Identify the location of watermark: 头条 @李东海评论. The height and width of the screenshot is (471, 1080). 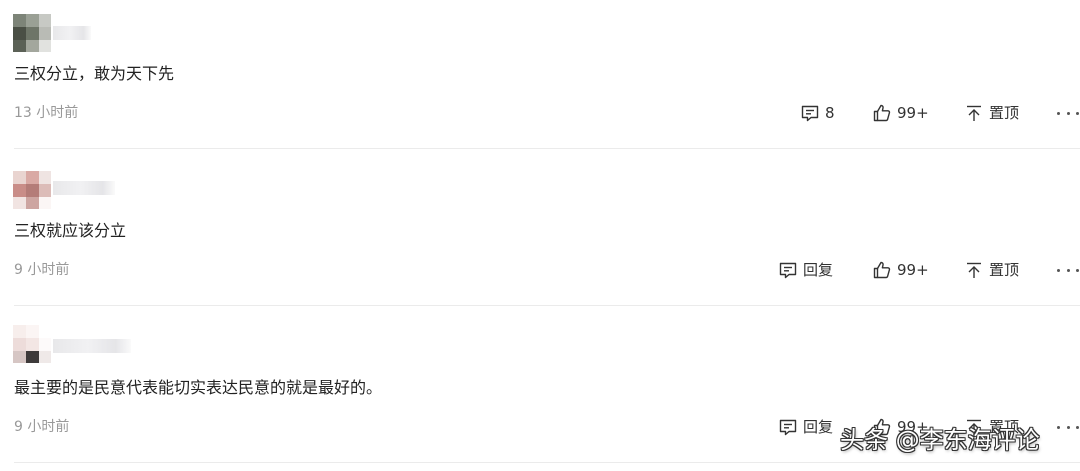
(940, 440).